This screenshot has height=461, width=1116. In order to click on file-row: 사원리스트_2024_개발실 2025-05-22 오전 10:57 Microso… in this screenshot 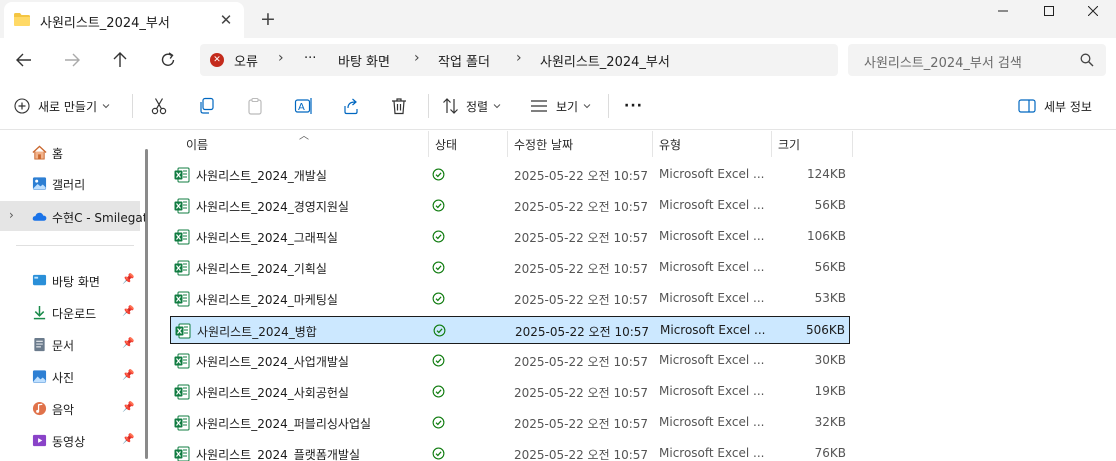, I will do `click(510, 175)`.